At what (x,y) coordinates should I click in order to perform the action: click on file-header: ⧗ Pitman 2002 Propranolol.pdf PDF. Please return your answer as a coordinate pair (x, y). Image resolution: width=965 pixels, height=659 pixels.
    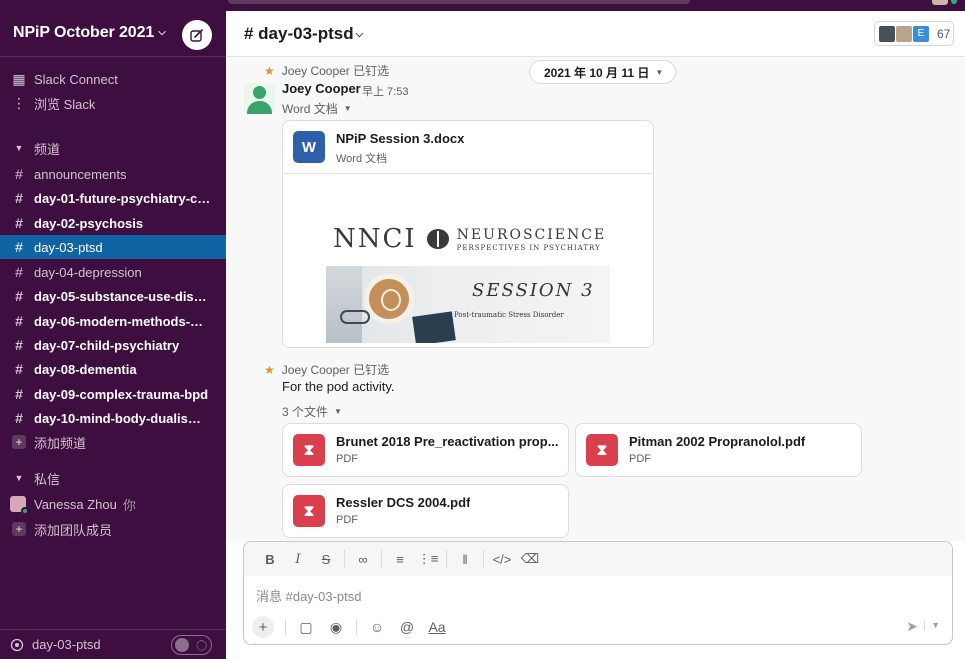
    Looking at the image, I should click on (695, 450).